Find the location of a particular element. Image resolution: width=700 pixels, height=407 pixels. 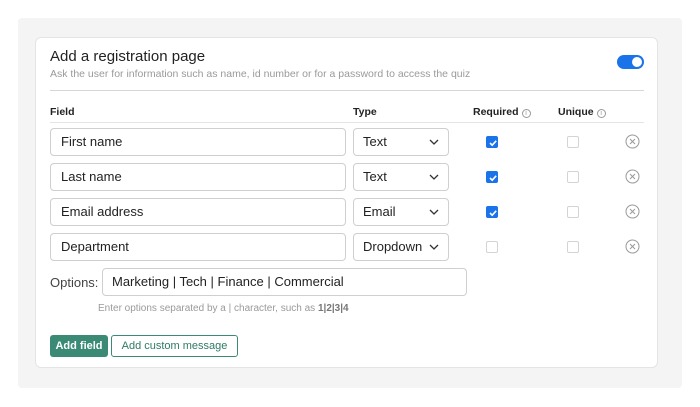

field-name-input: Last name is located at coordinates (198, 177).